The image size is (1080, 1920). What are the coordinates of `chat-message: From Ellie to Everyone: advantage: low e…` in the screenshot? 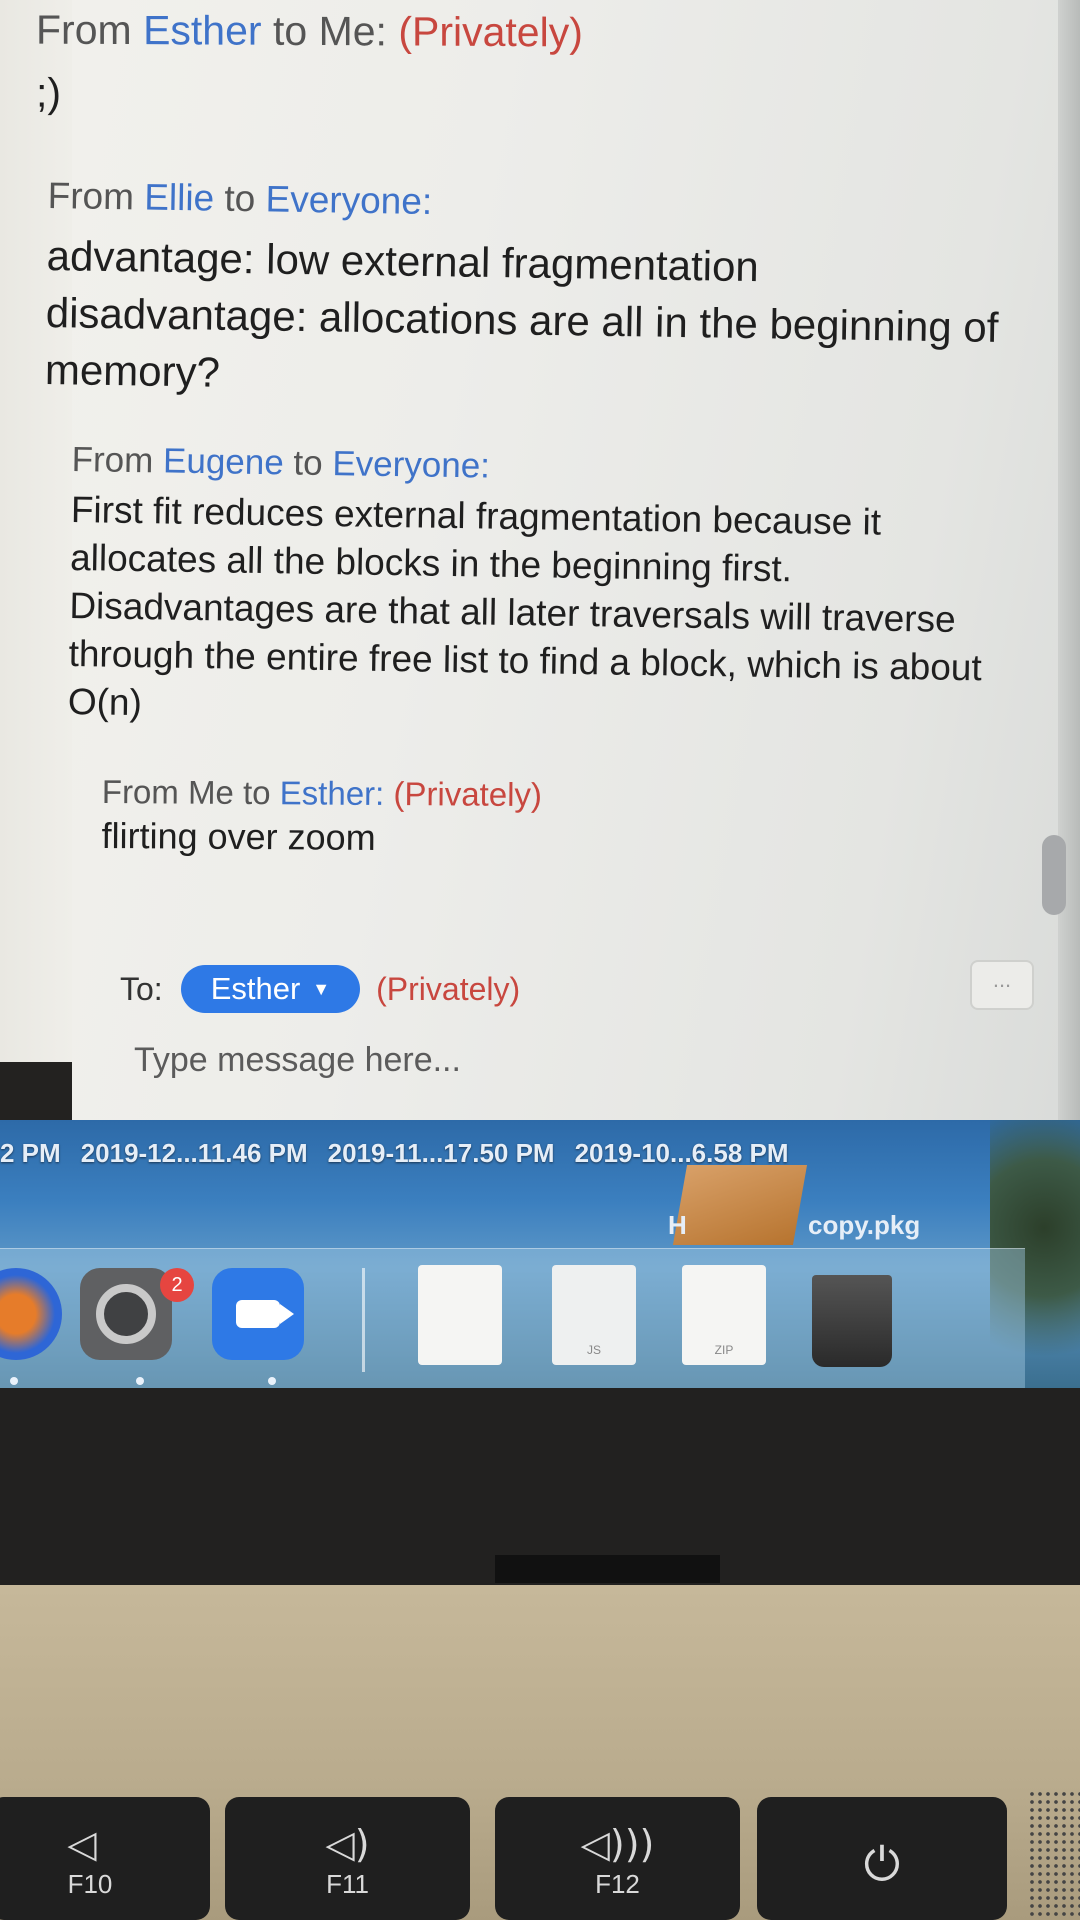 It's located at (540, 294).